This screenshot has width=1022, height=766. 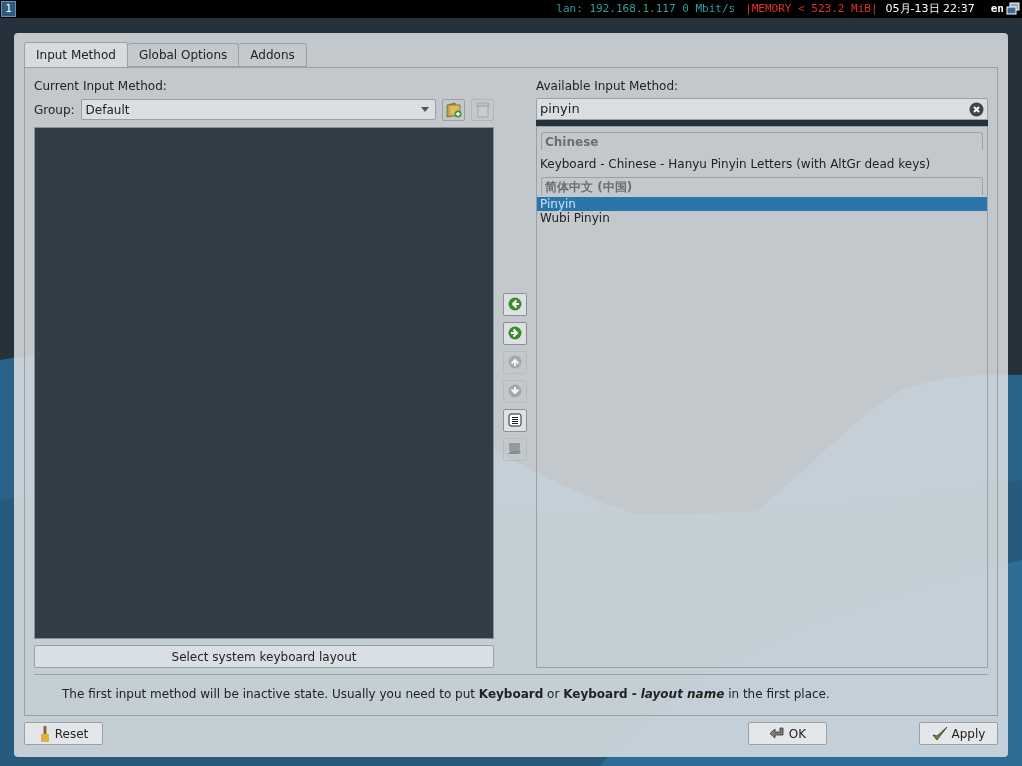 What do you see at coordinates (76, 54) in the screenshot?
I see `tab: Input Method` at bounding box center [76, 54].